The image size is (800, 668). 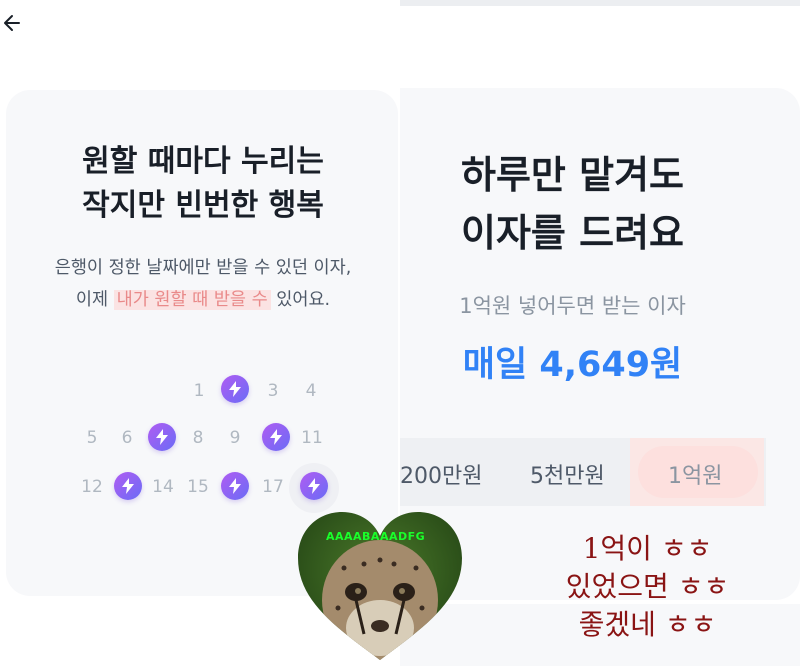 What do you see at coordinates (199, 391) in the screenshot?
I see `calendar-day: 1` at bounding box center [199, 391].